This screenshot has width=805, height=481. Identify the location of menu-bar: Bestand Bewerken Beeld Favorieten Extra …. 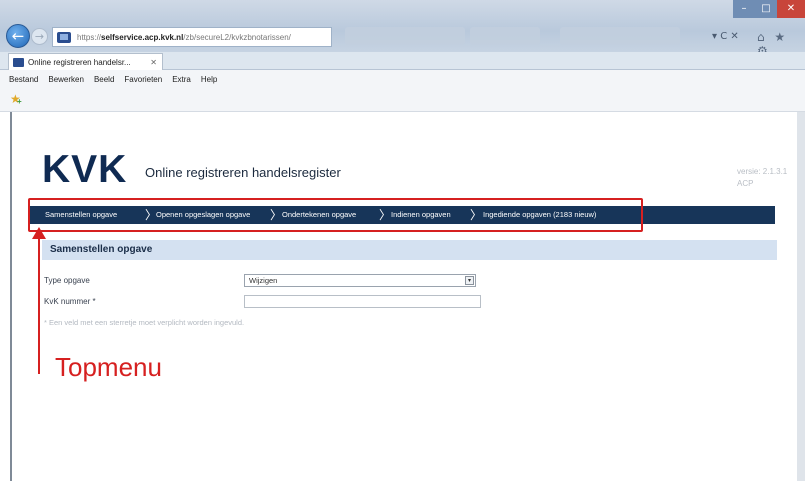
(402, 79).